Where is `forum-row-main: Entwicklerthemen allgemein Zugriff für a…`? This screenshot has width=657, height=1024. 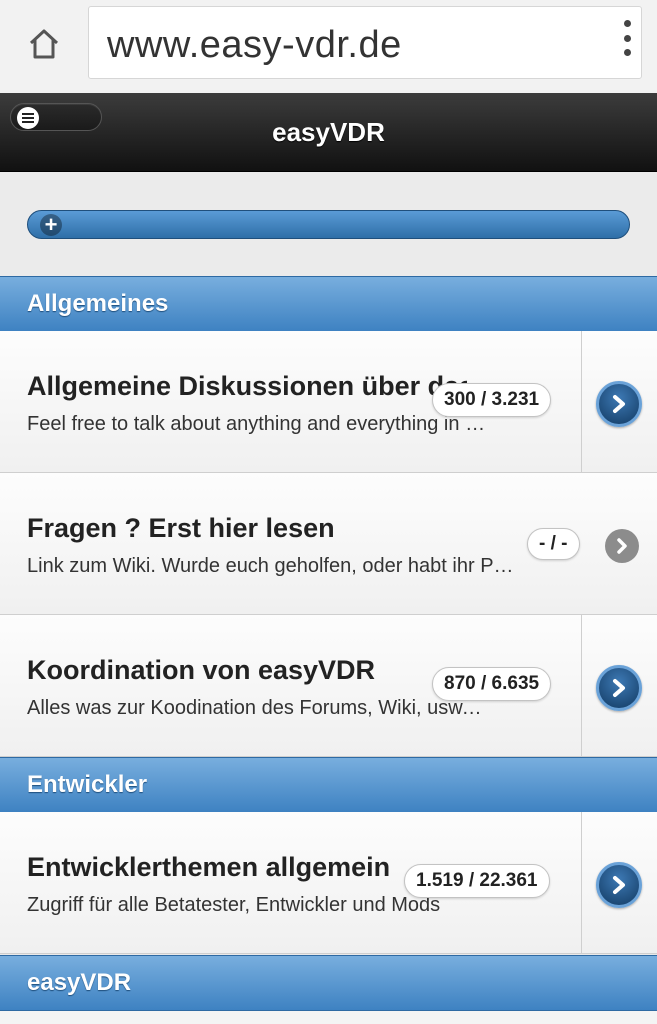
forum-row-main: Entwicklerthemen allgemein Zugriff für a… is located at coordinates (291, 882).